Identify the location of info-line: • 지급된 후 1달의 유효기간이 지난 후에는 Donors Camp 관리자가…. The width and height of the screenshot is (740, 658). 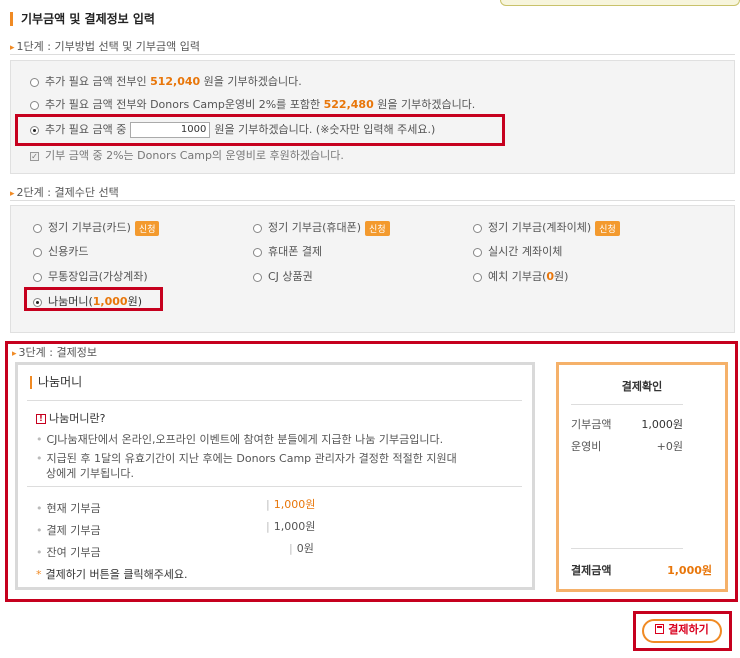
(246, 458).